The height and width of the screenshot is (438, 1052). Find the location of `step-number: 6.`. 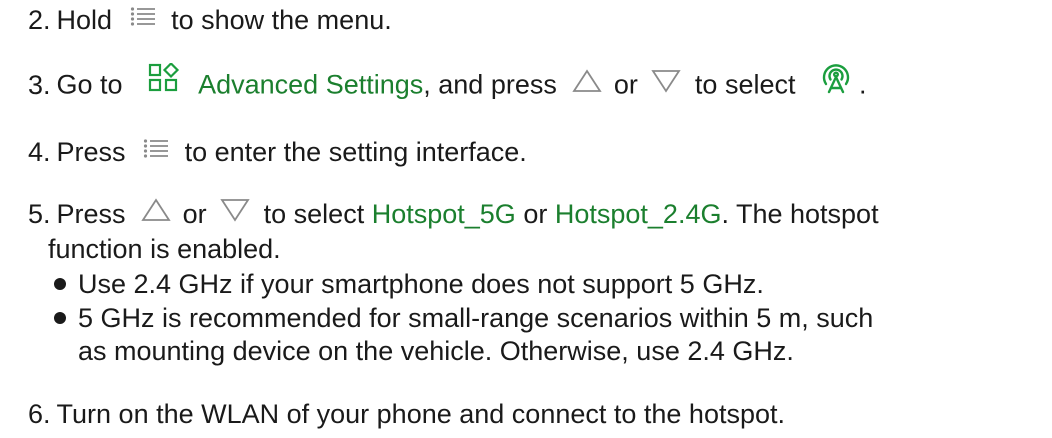

step-number: 6. is located at coordinates (39, 414).